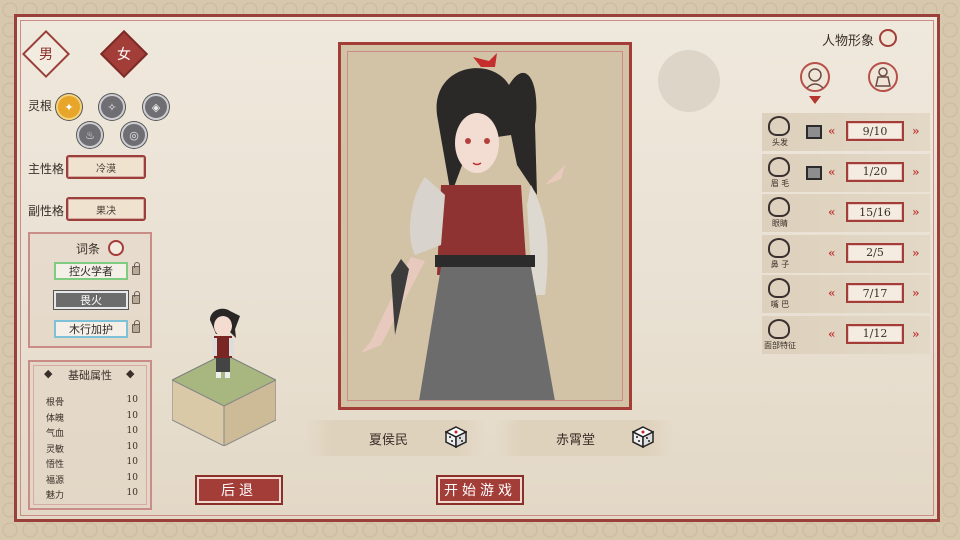 This screenshot has height=540, width=960. What do you see at coordinates (124, 55) in the screenshot?
I see `female-label: 女` at bounding box center [124, 55].